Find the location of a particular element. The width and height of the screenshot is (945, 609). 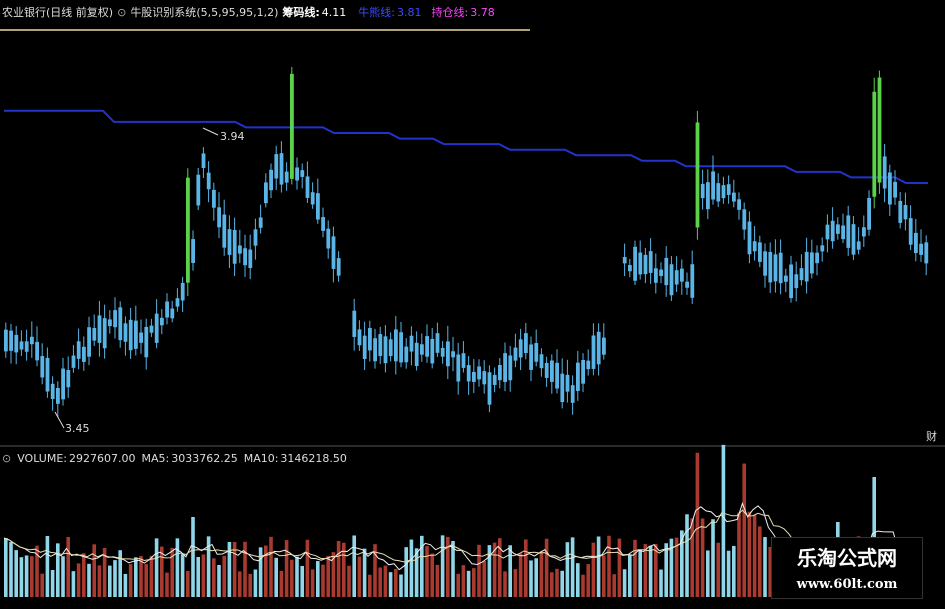

indicator-params: (5,5,95,95,1,2) is located at coordinates (237, 12).